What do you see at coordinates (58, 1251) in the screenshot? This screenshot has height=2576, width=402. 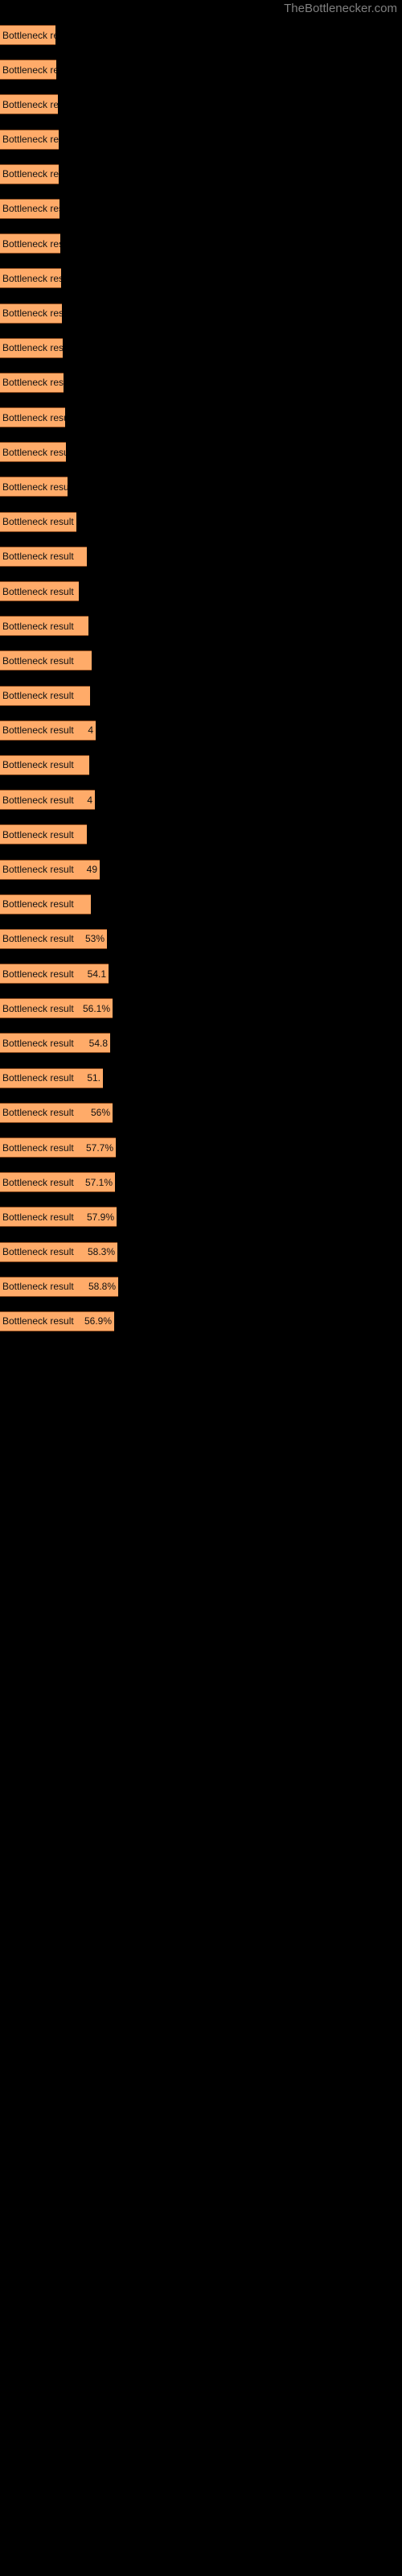 I see `bar: Bottleneck result 58.3%` at bounding box center [58, 1251].